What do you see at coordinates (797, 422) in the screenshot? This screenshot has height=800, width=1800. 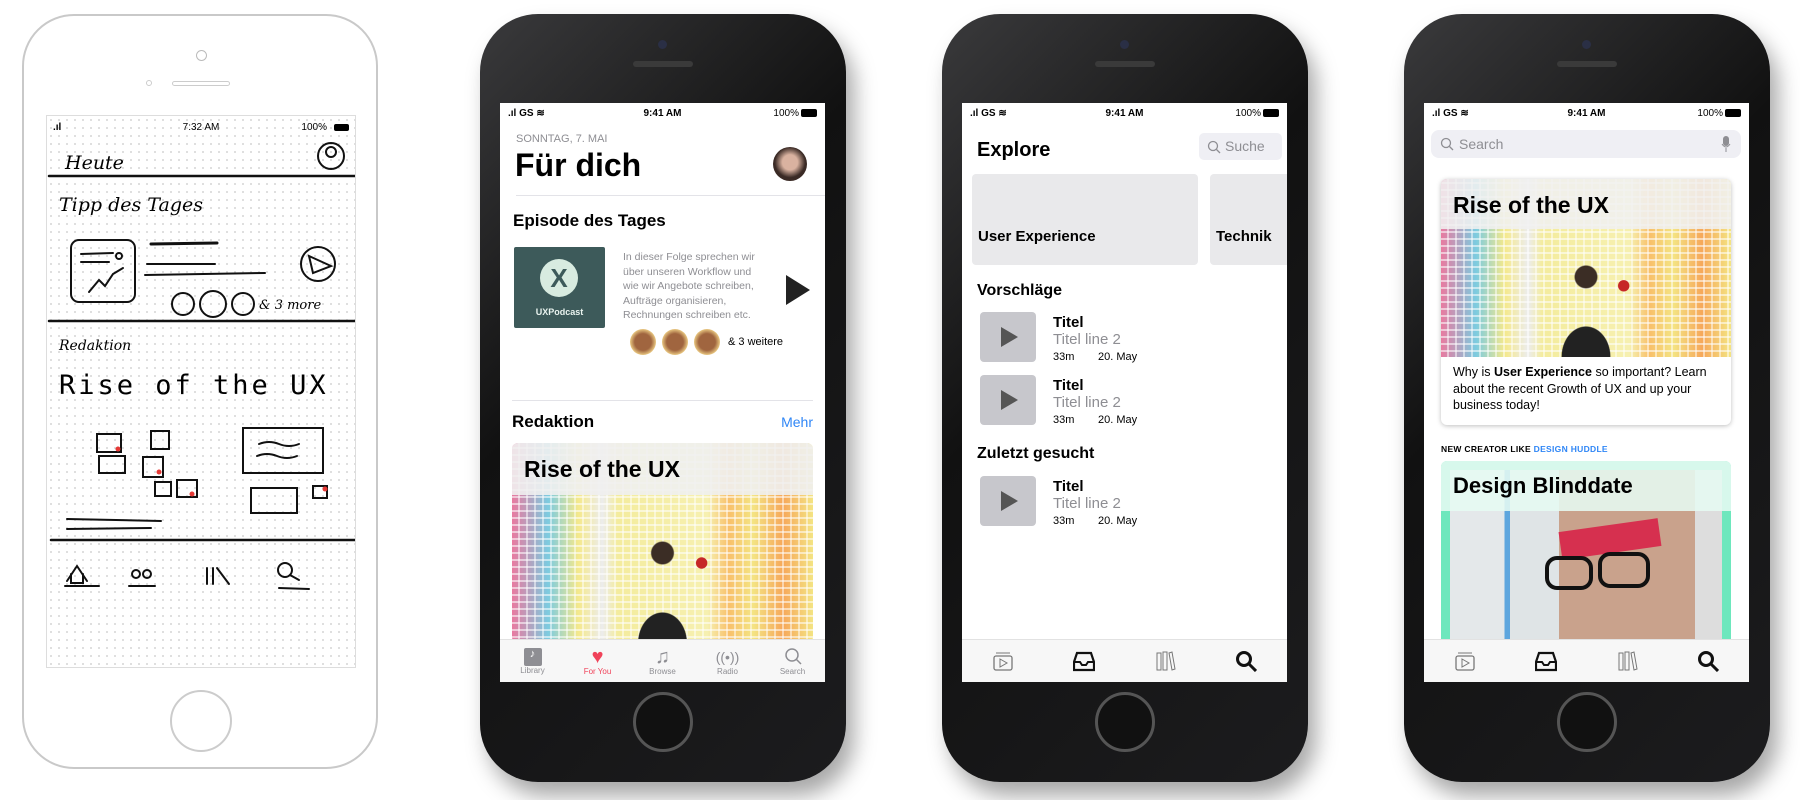 I see `more-link: Mehr` at bounding box center [797, 422].